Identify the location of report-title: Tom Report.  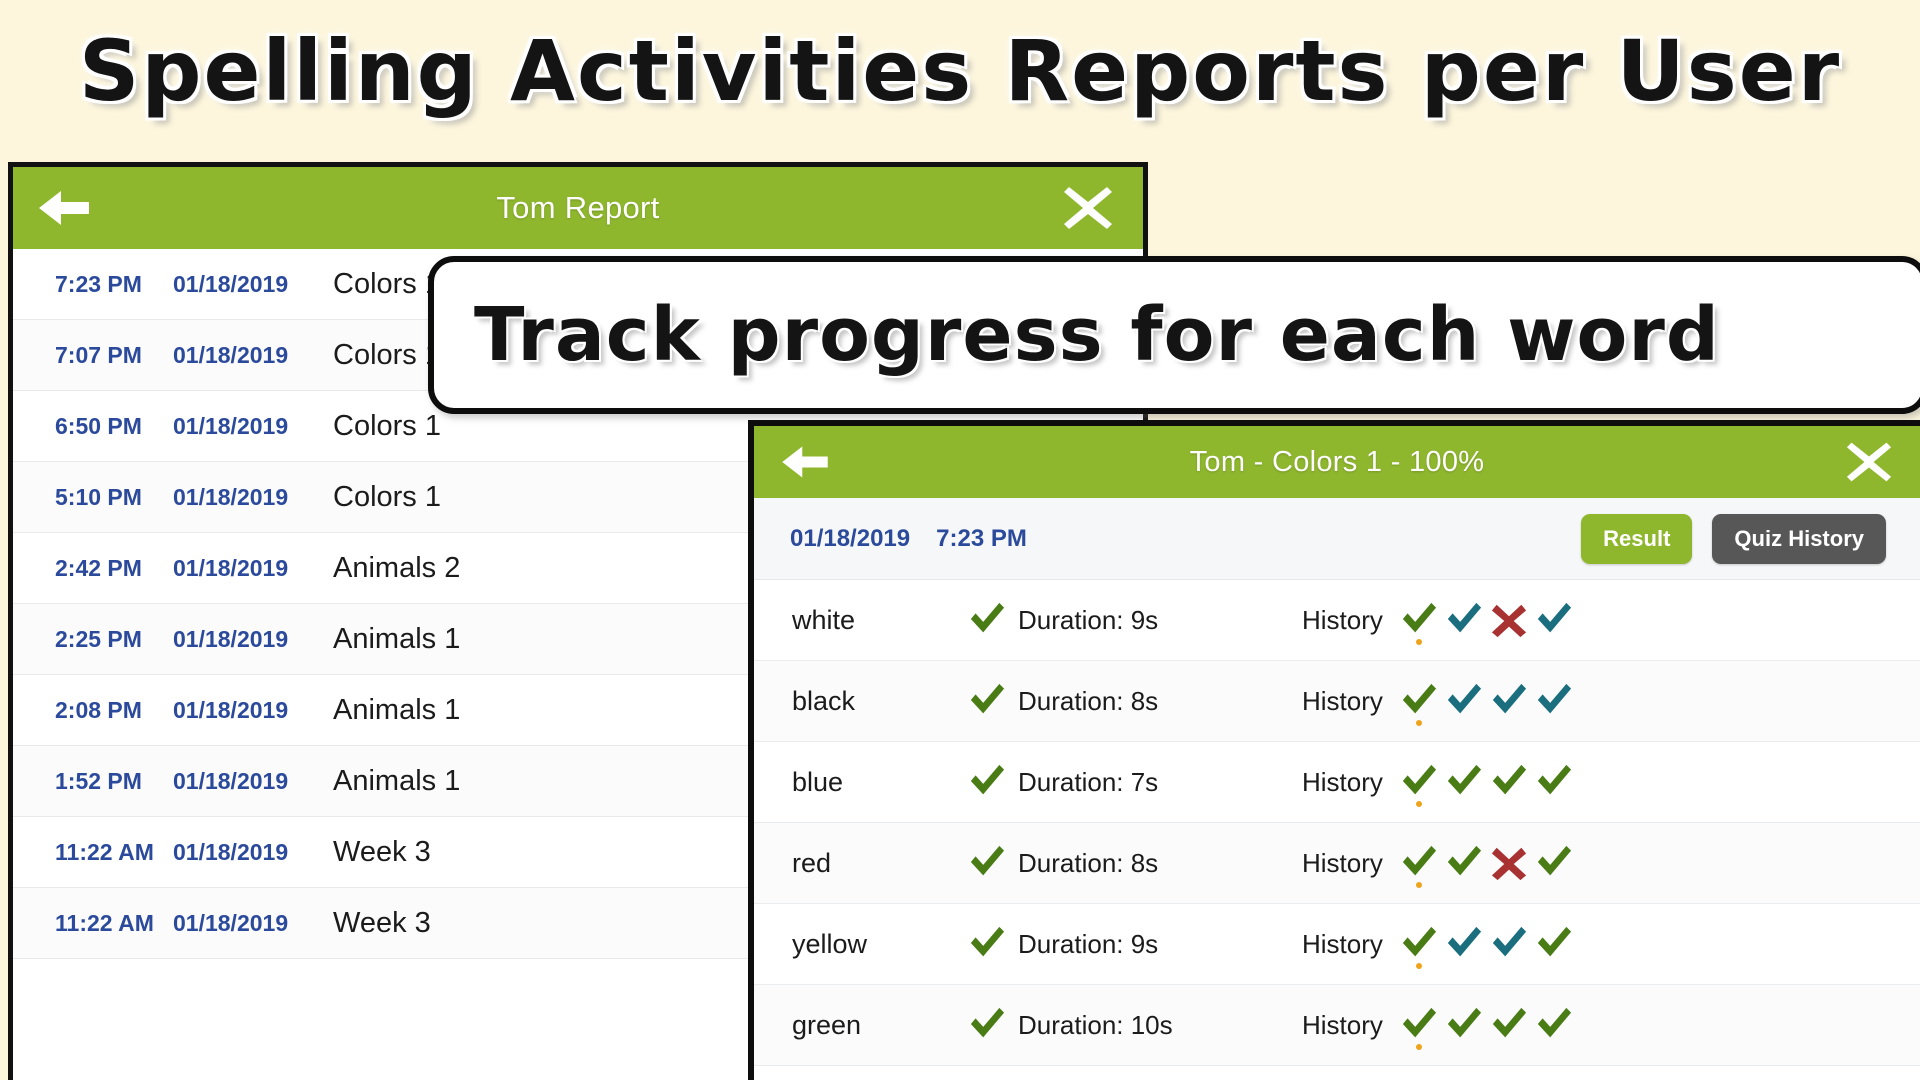
(578, 207).